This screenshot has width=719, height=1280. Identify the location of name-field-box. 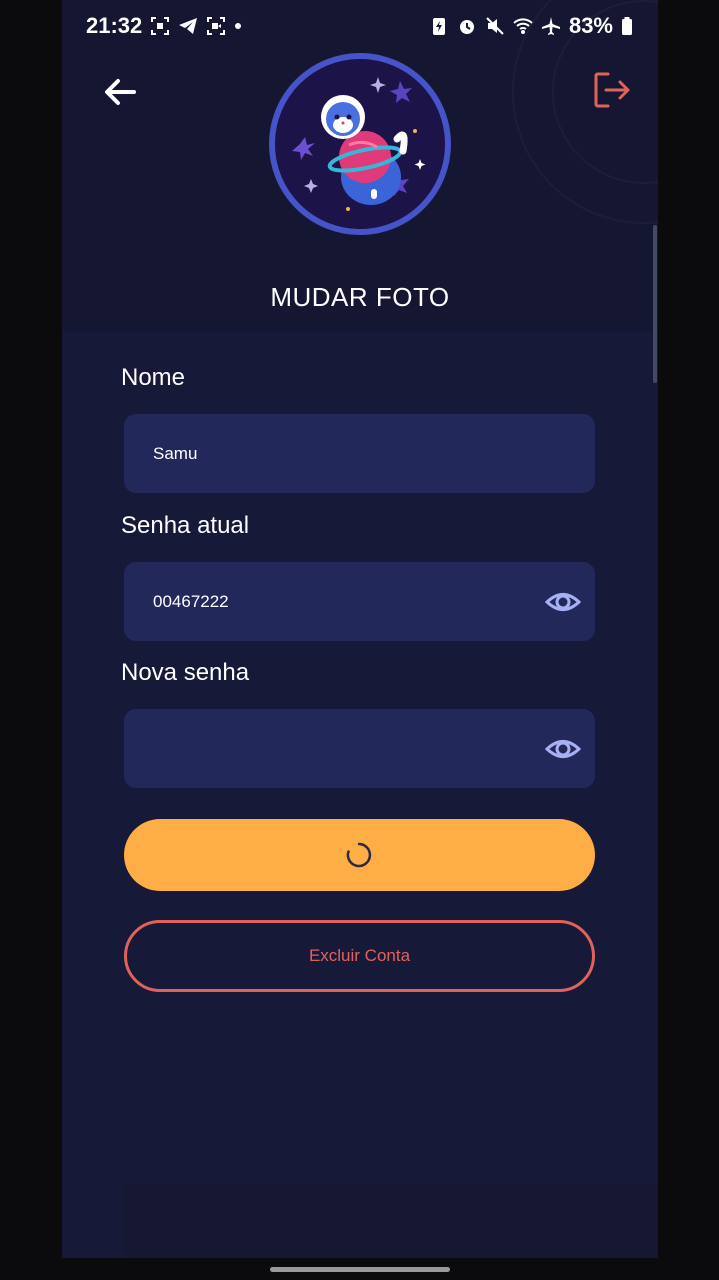
(359, 453).